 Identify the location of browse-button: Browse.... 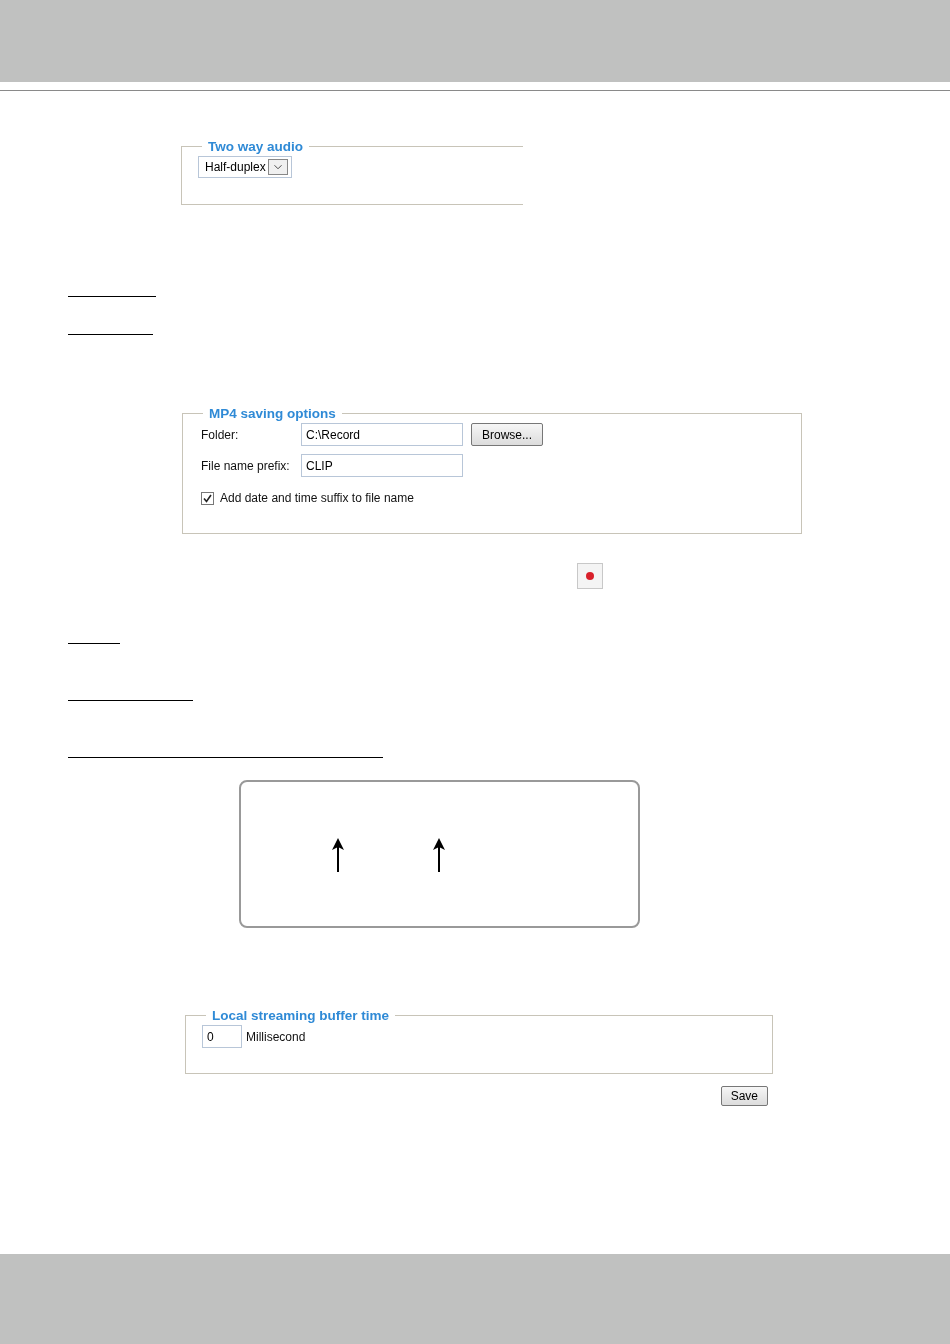
(507, 434).